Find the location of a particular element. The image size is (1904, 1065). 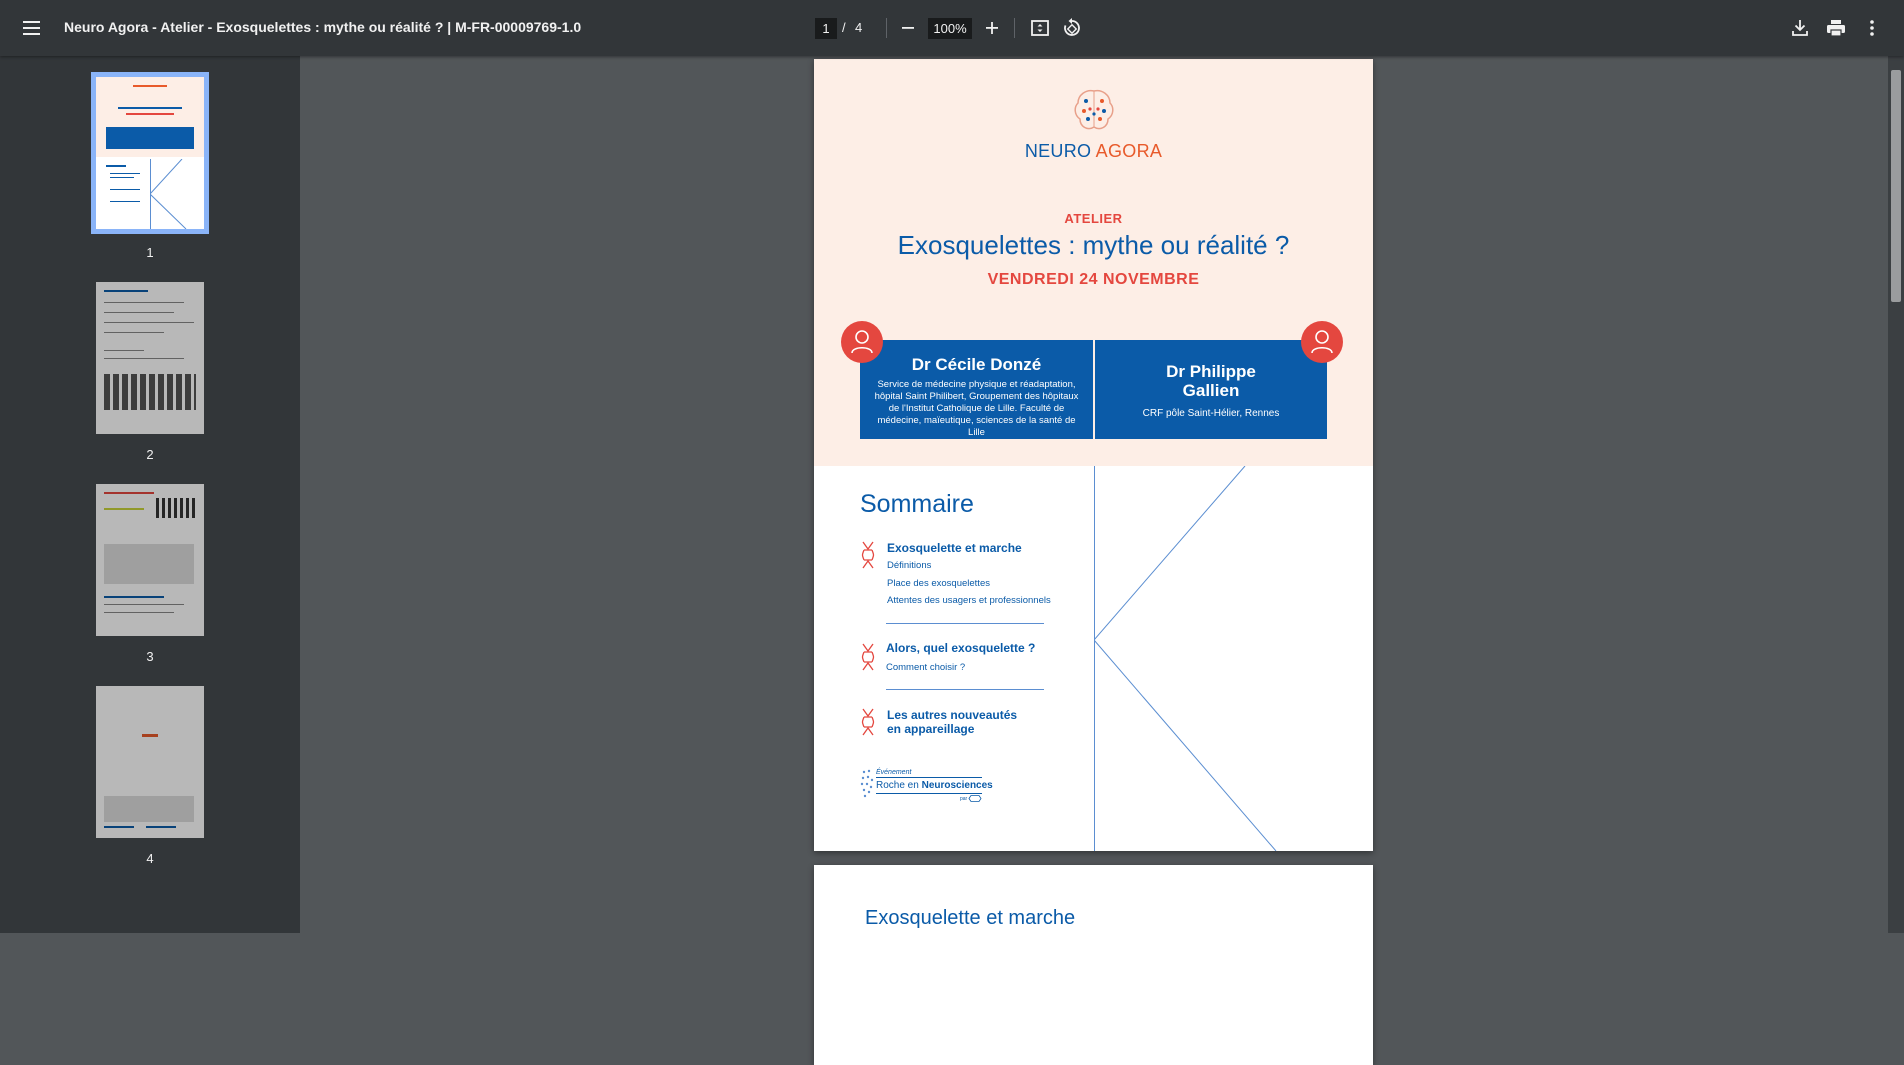

print-icon is located at coordinates (1836, 28).